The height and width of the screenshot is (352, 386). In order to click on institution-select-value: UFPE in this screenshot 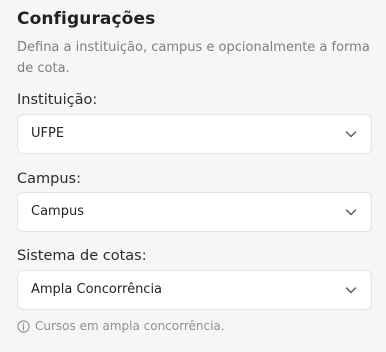, I will do `click(48, 133)`.